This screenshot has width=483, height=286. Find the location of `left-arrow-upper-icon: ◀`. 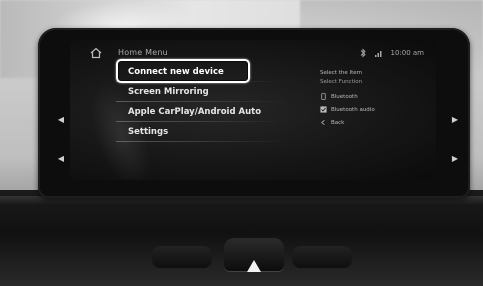

left-arrow-upper-icon: ◀ is located at coordinates (61, 121).